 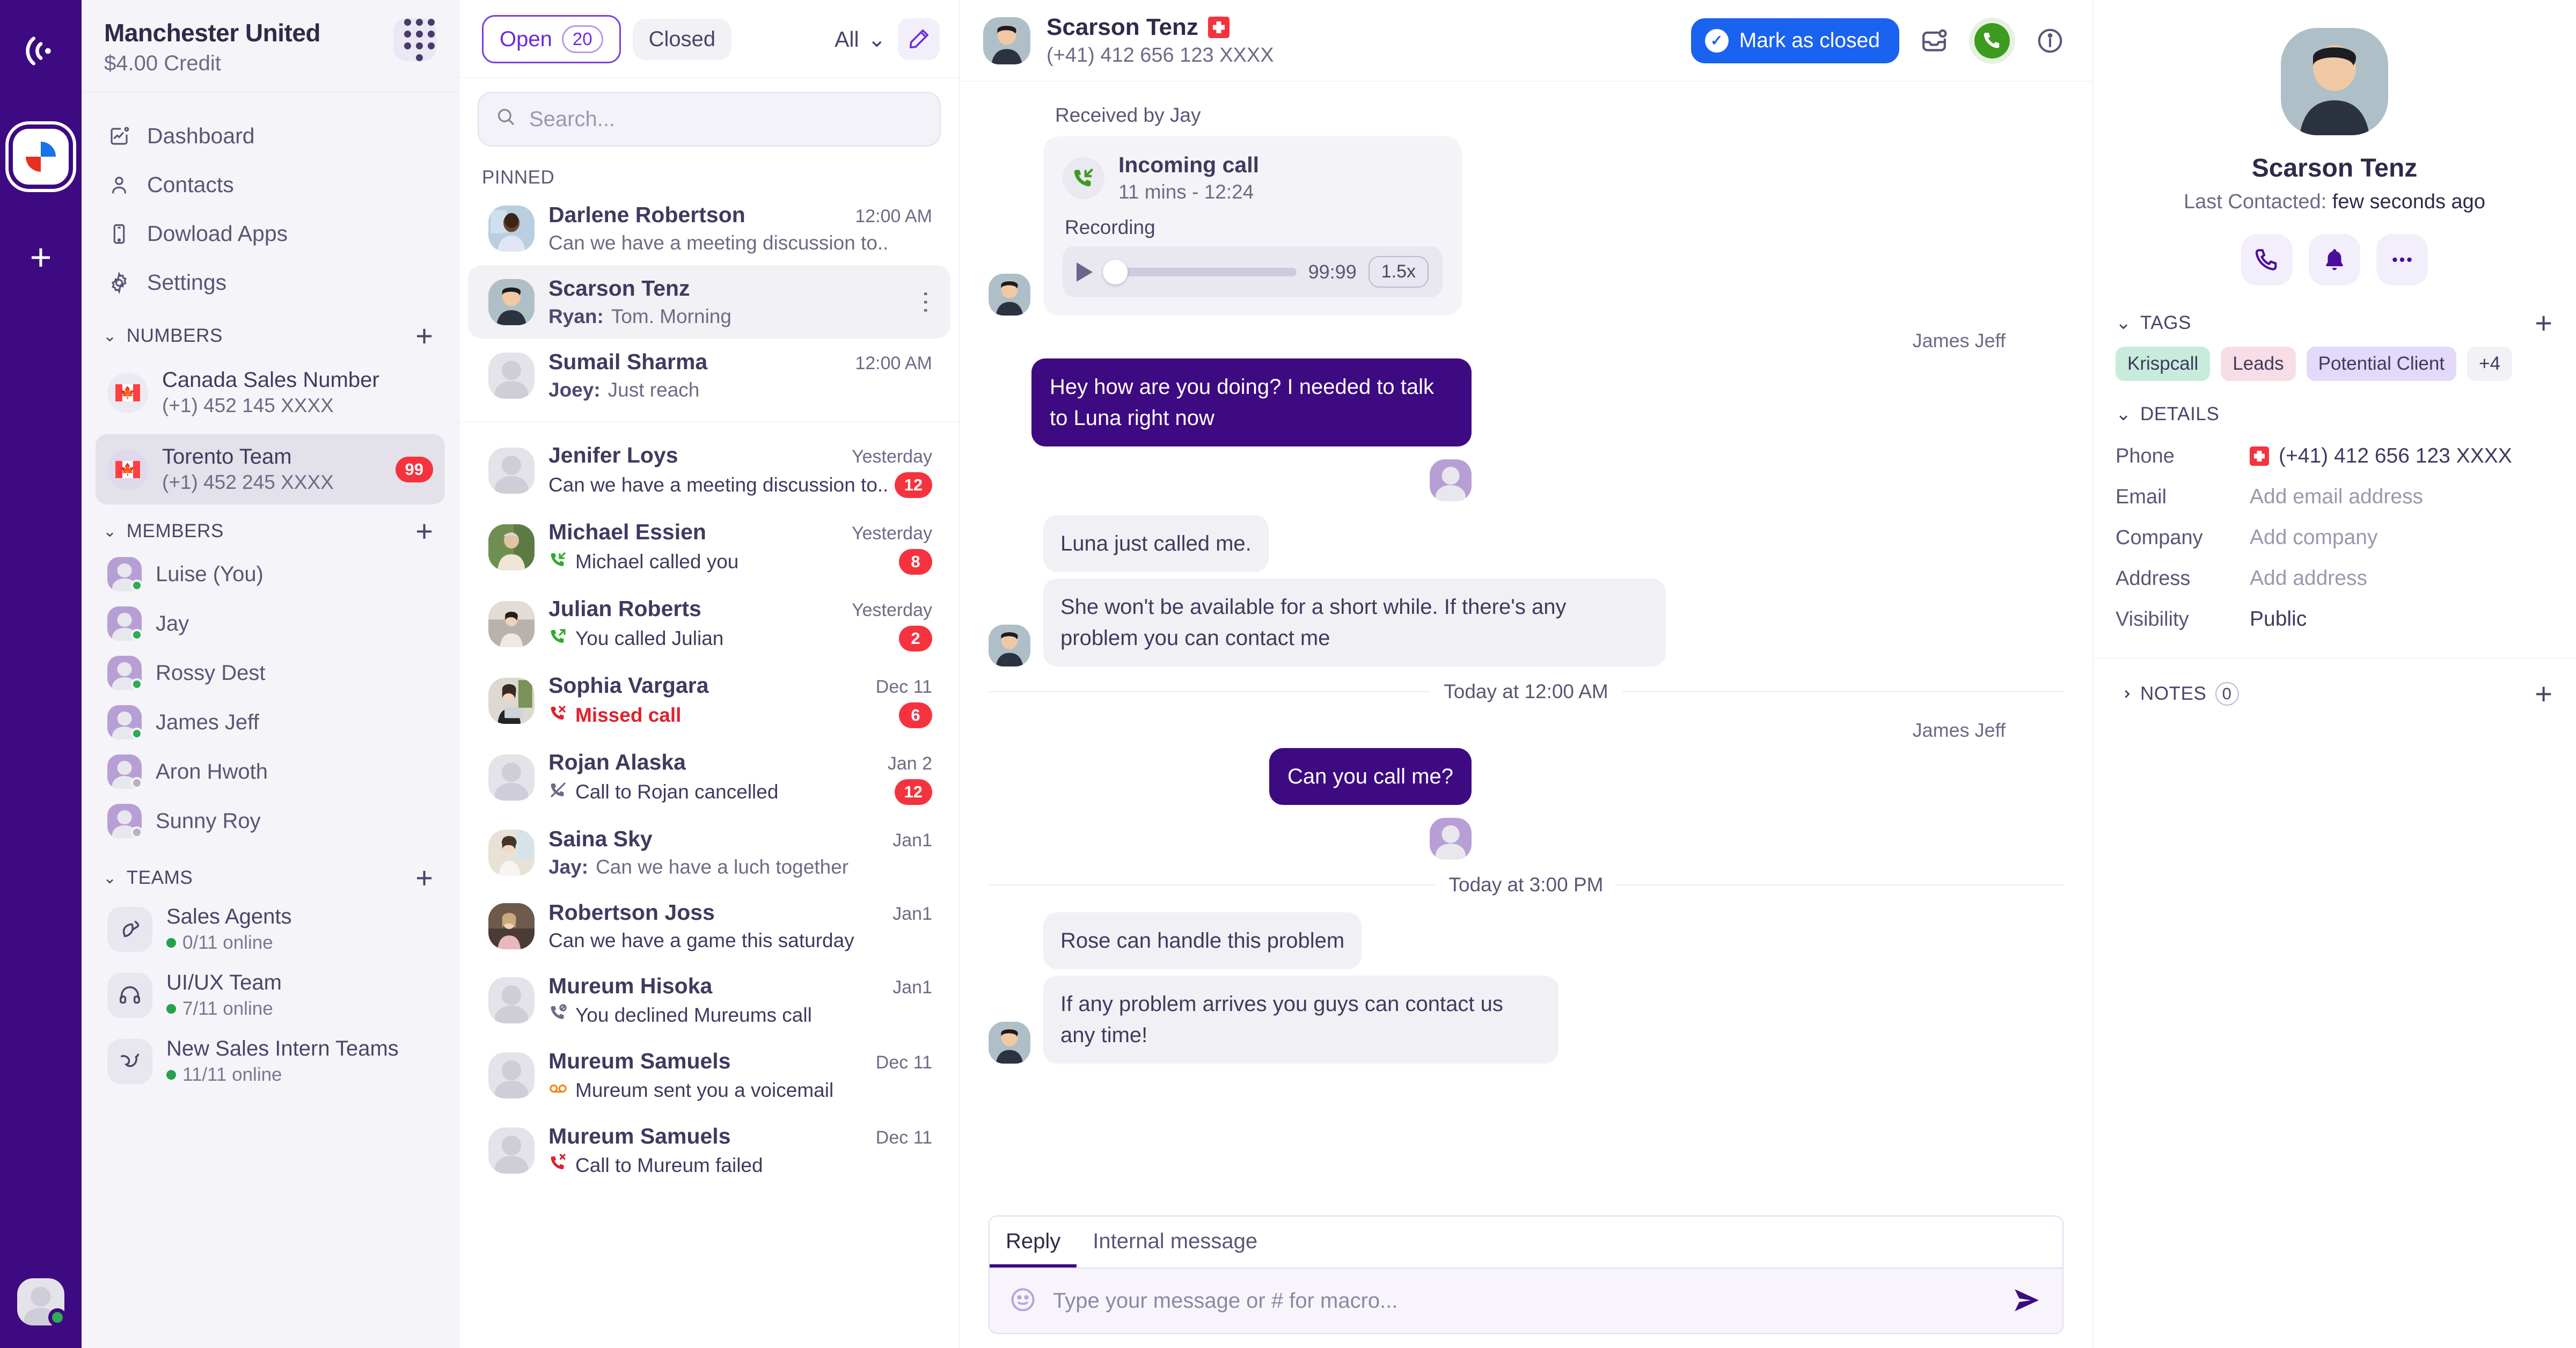 What do you see at coordinates (926, 302) in the screenshot?
I see `conversation-more-icon: ⋯` at bounding box center [926, 302].